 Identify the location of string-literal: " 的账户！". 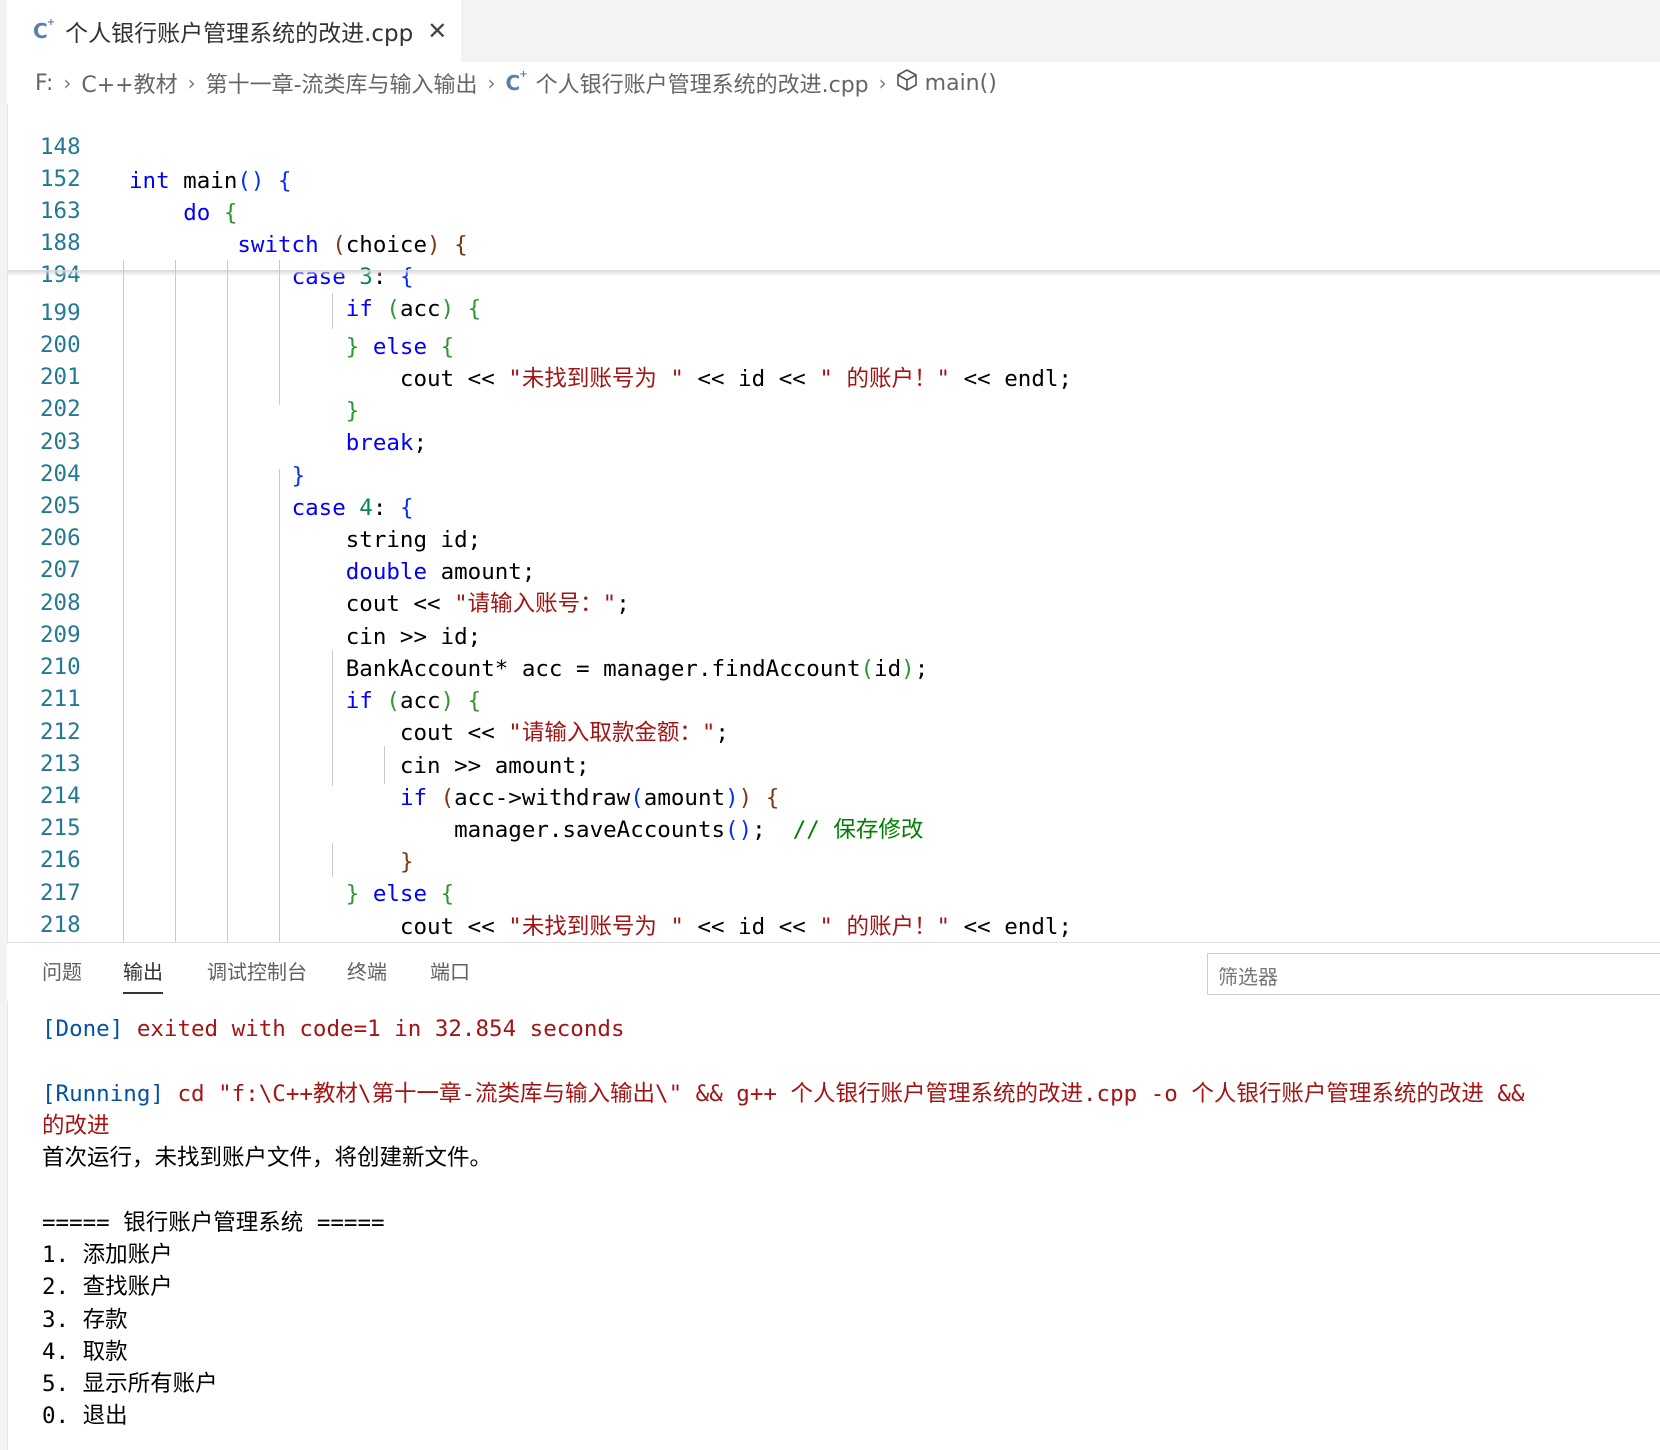
(885, 927).